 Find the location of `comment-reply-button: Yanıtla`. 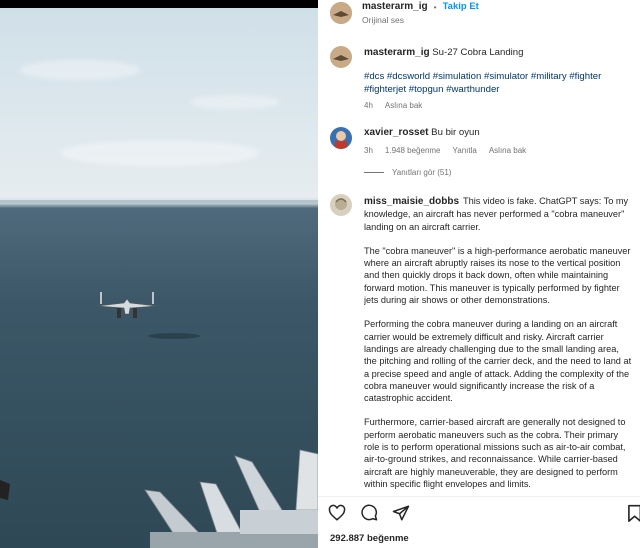

comment-reply-button: Yanıtla is located at coordinates (465, 150).